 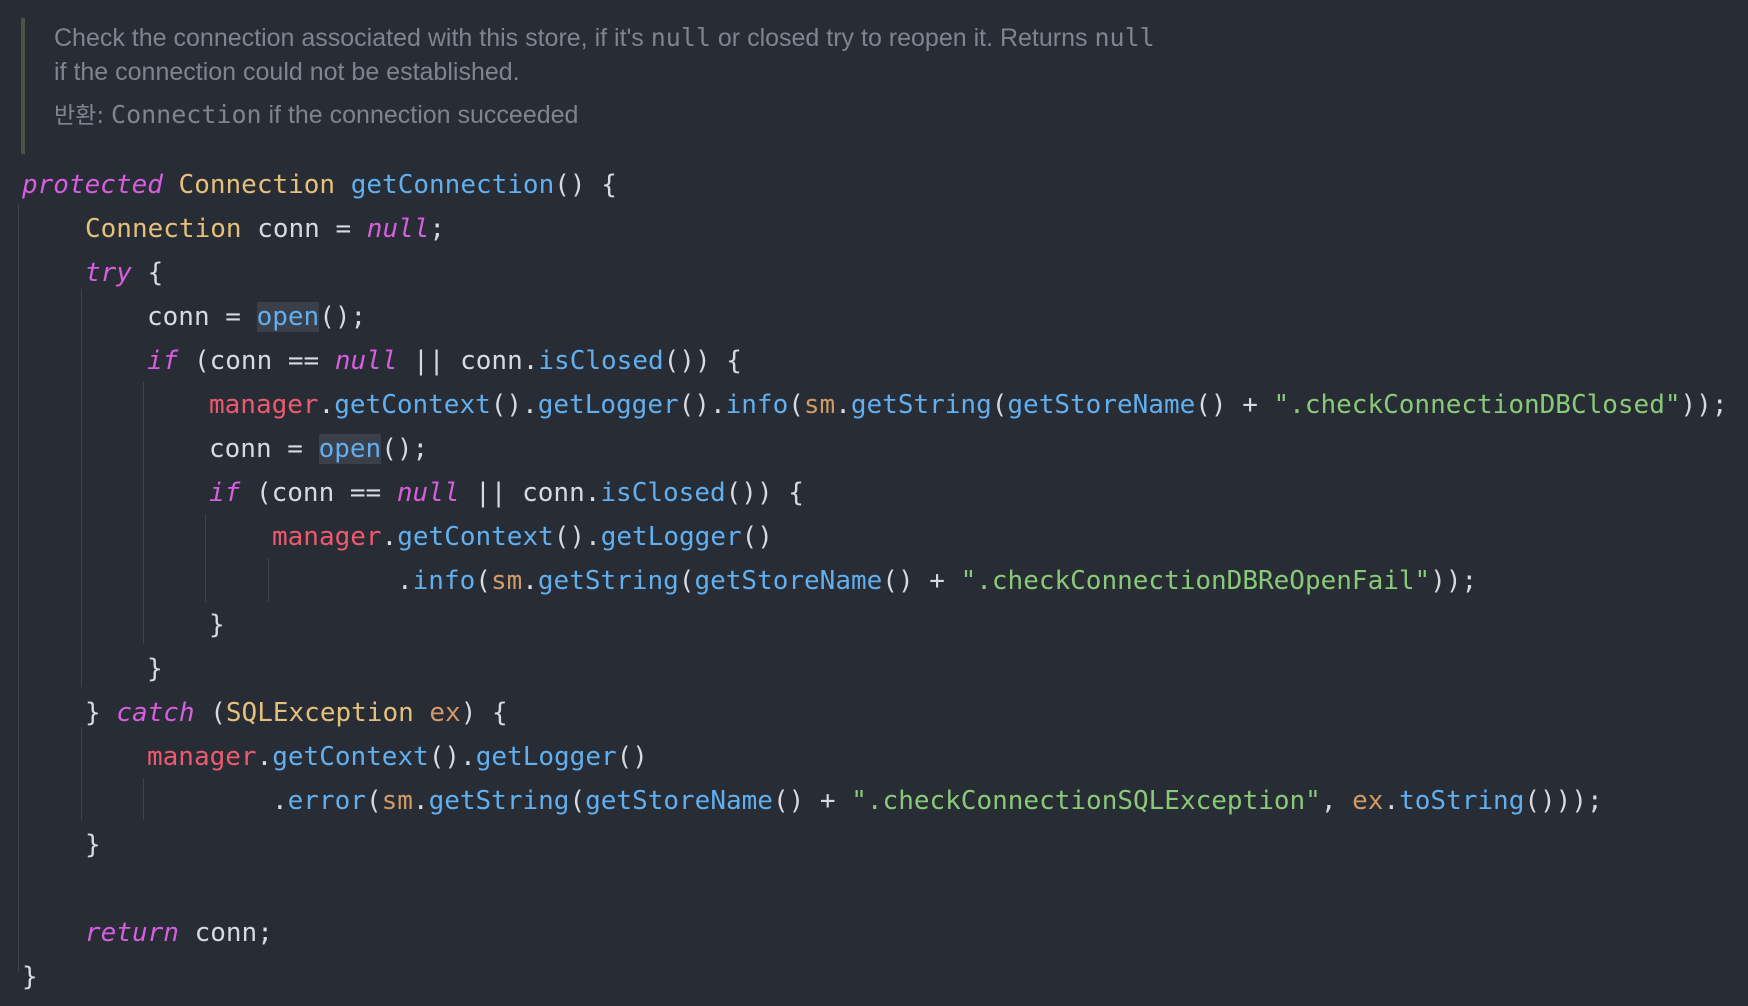 I want to click on code-line: return conn;, so click(x=179, y=933).